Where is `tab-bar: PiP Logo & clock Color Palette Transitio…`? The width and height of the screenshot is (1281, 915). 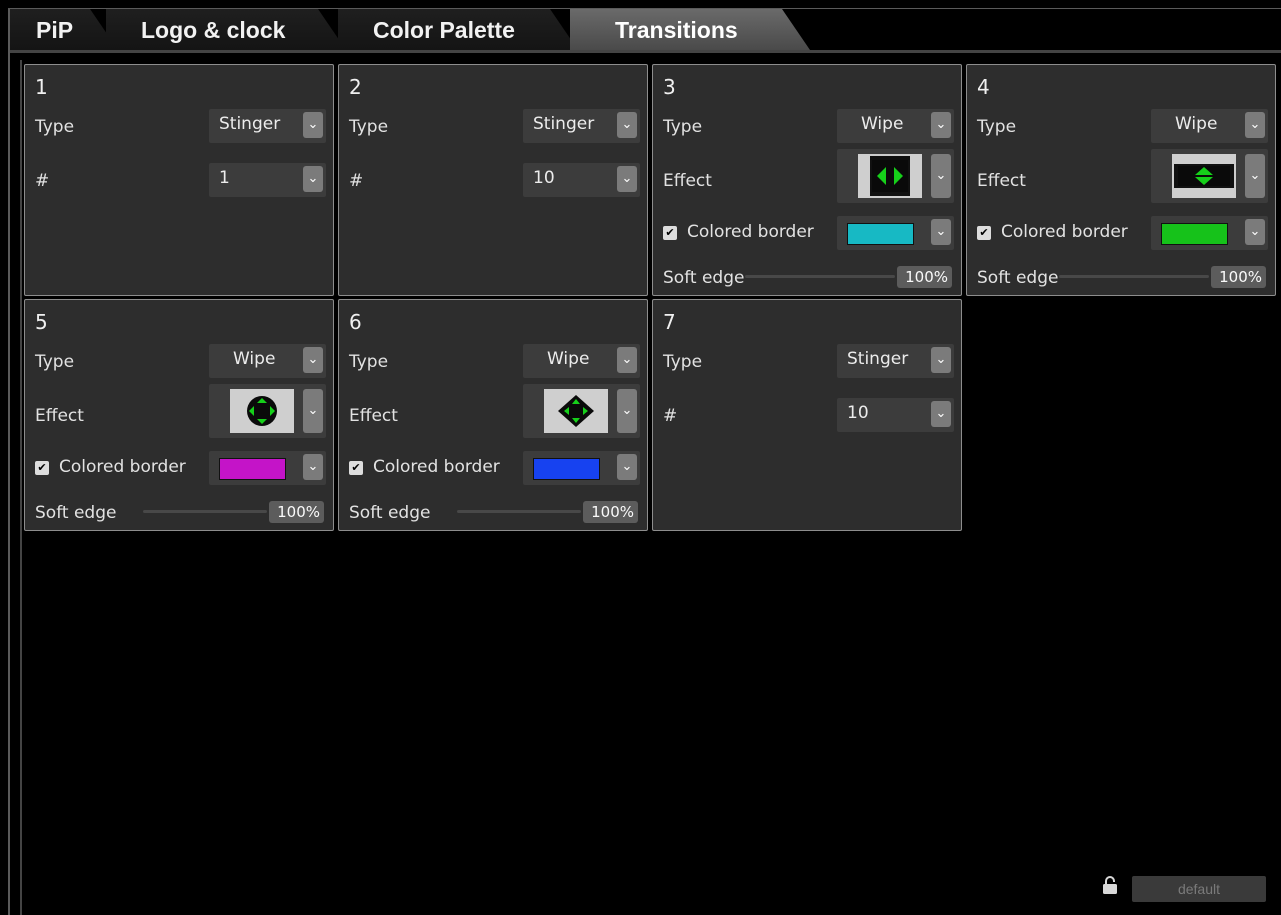
tab-bar: PiP Logo & clock Color Palette Transitio… is located at coordinates (645, 30).